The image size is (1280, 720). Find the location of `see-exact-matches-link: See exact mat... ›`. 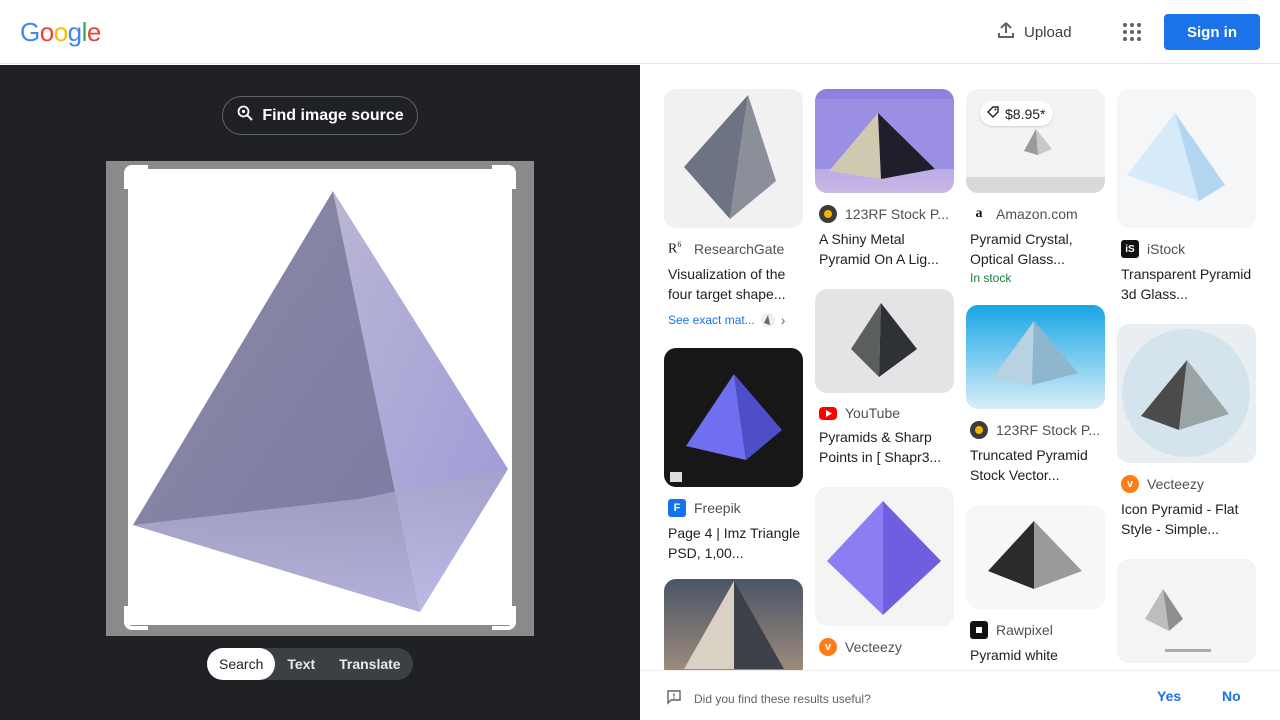

see-exact-matches-link: See exact mat... › is located at coordinates (733, 320).